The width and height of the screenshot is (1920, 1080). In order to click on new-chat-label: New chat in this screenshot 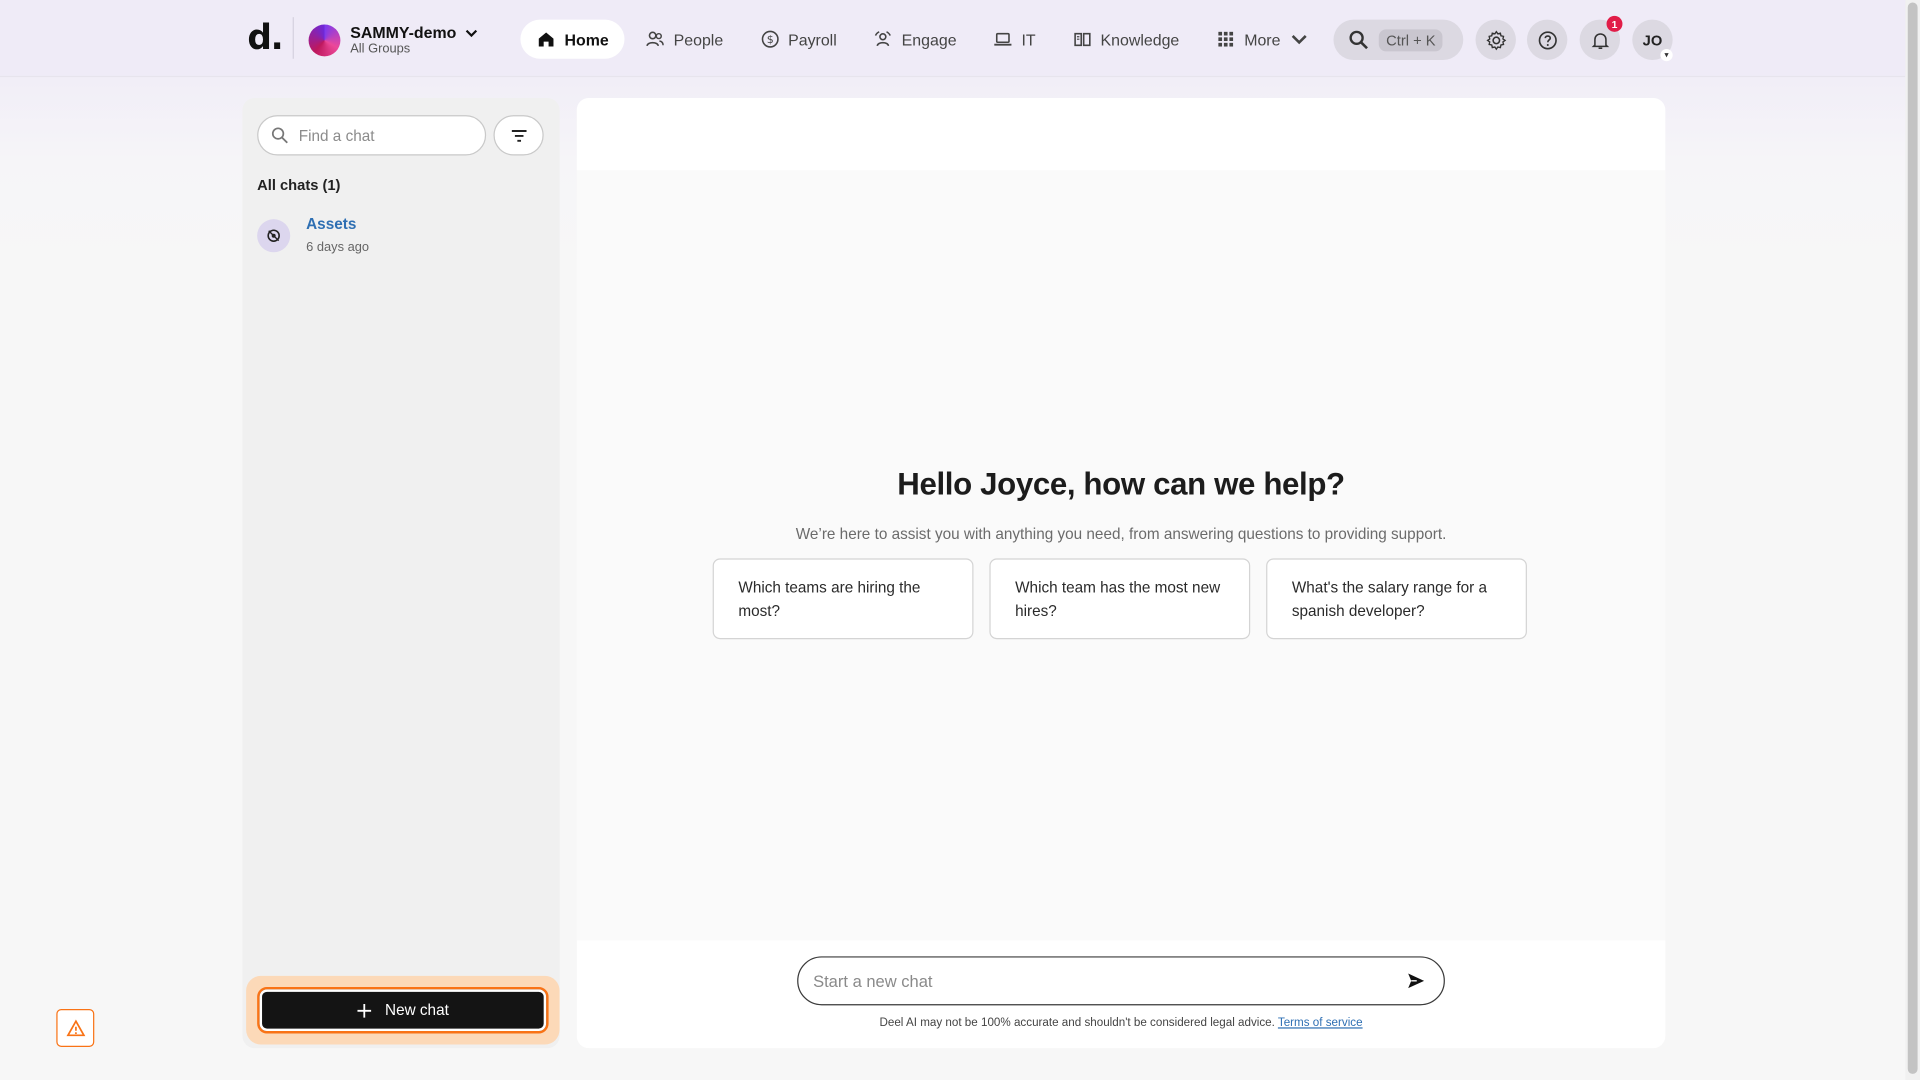, I will do `click(417, 1010)`.